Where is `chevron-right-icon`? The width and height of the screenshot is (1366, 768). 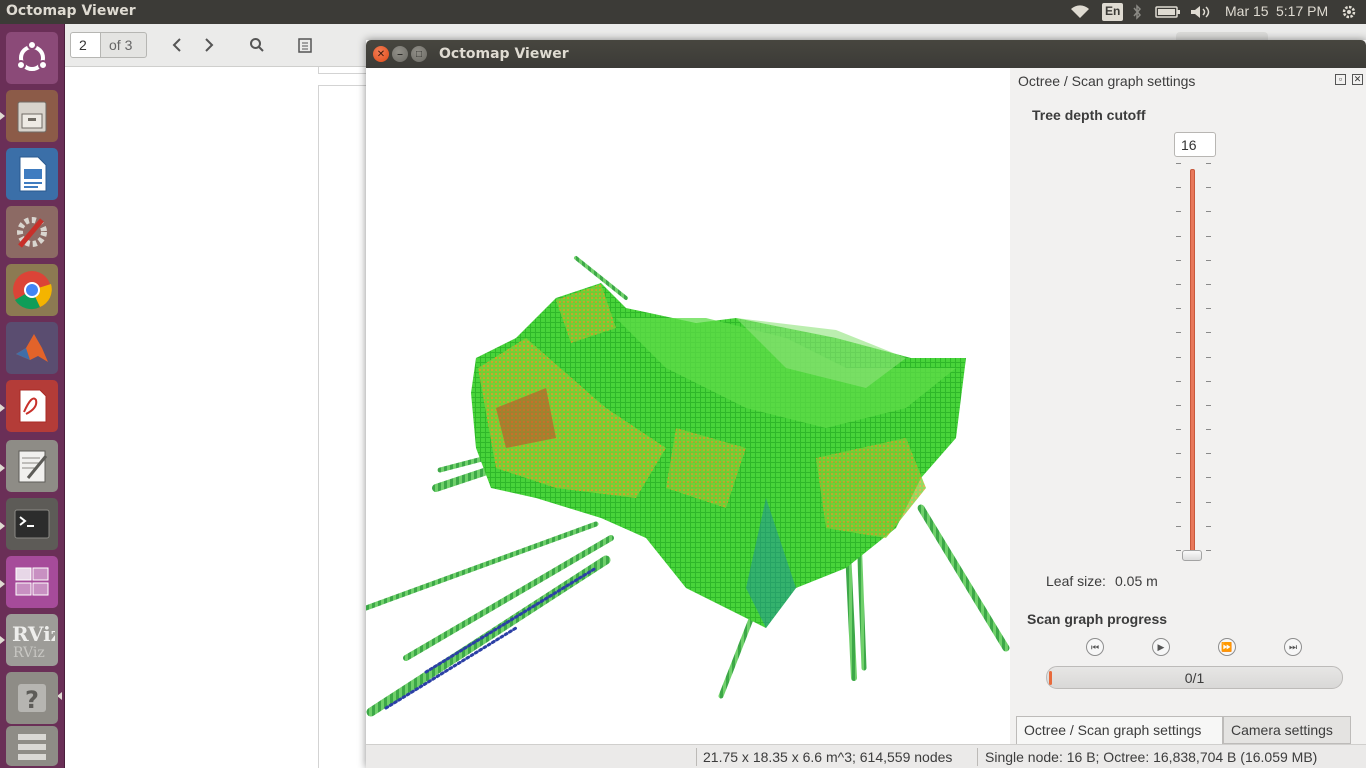
chevron-right-icon is located at coordinates (209, 45).